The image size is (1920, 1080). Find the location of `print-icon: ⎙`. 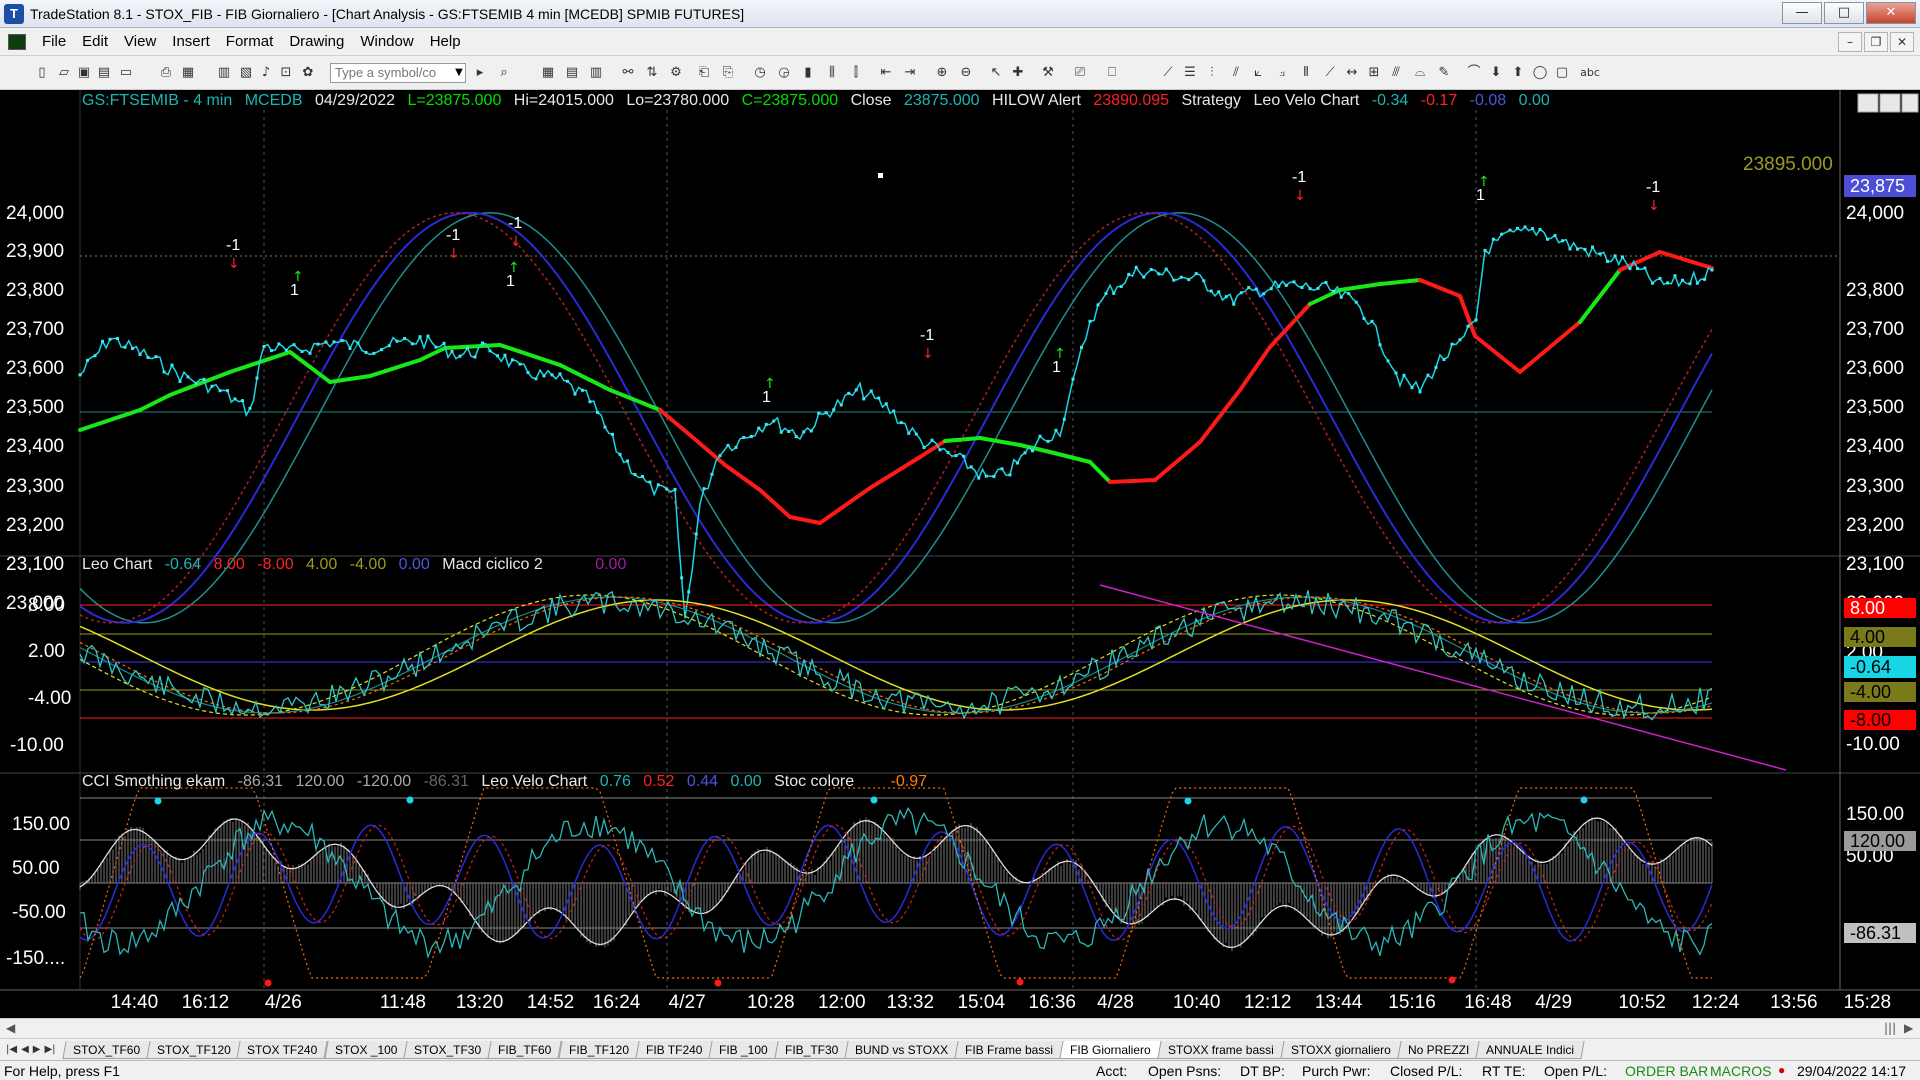

print-icon: ⎙ is located at coordinates (166, 73).